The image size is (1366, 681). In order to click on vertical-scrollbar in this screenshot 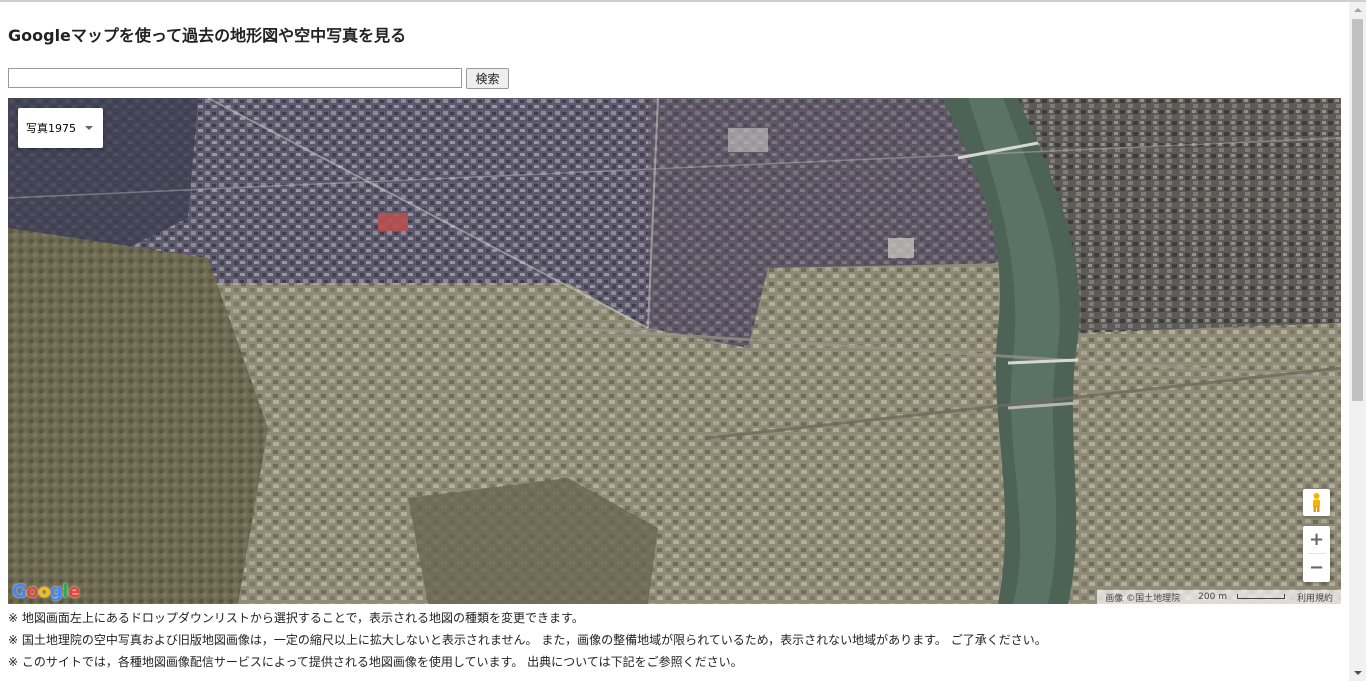, I will do `click(1357, 341)`.